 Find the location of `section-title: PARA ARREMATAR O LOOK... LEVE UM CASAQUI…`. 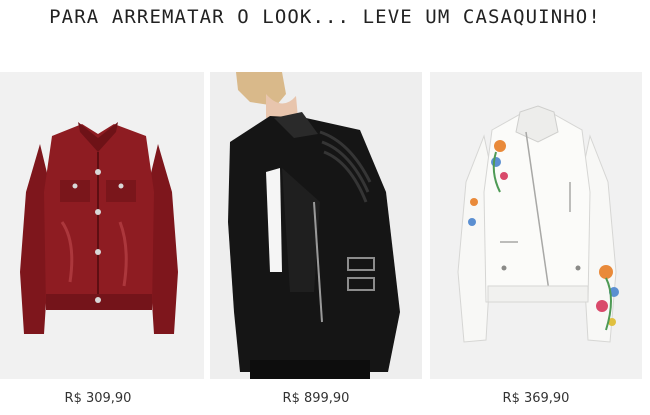

section-title: PARA ARREMATAR O LOOK... LEVE UM CASAQUI… is located at coordinates (325, 17).